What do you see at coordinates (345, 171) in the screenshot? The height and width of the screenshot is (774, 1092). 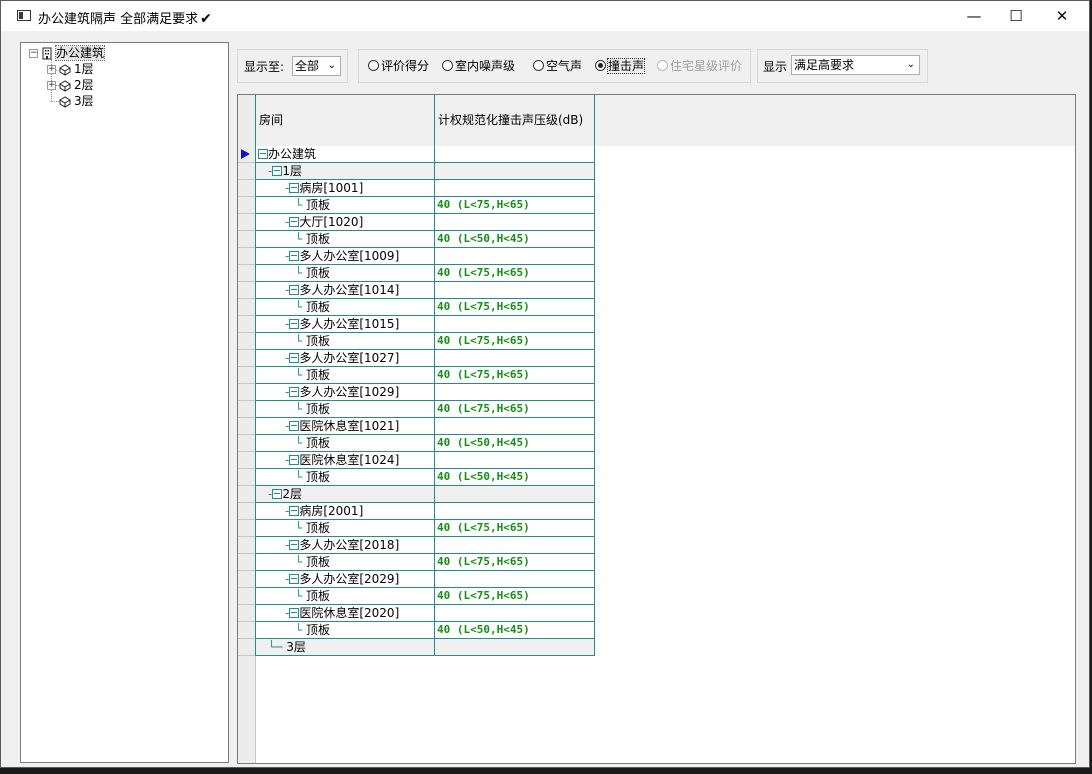 I see `room-cell: -1层` at bounding box center [345, 171].